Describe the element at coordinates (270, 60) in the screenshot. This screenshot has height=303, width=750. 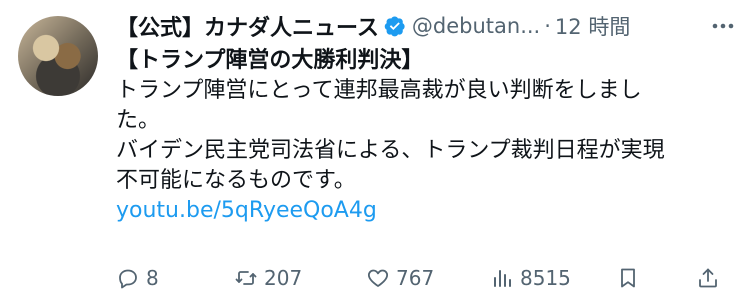
I see `post-headline: 【トランプ陣営の大勝利判決】` at that location.